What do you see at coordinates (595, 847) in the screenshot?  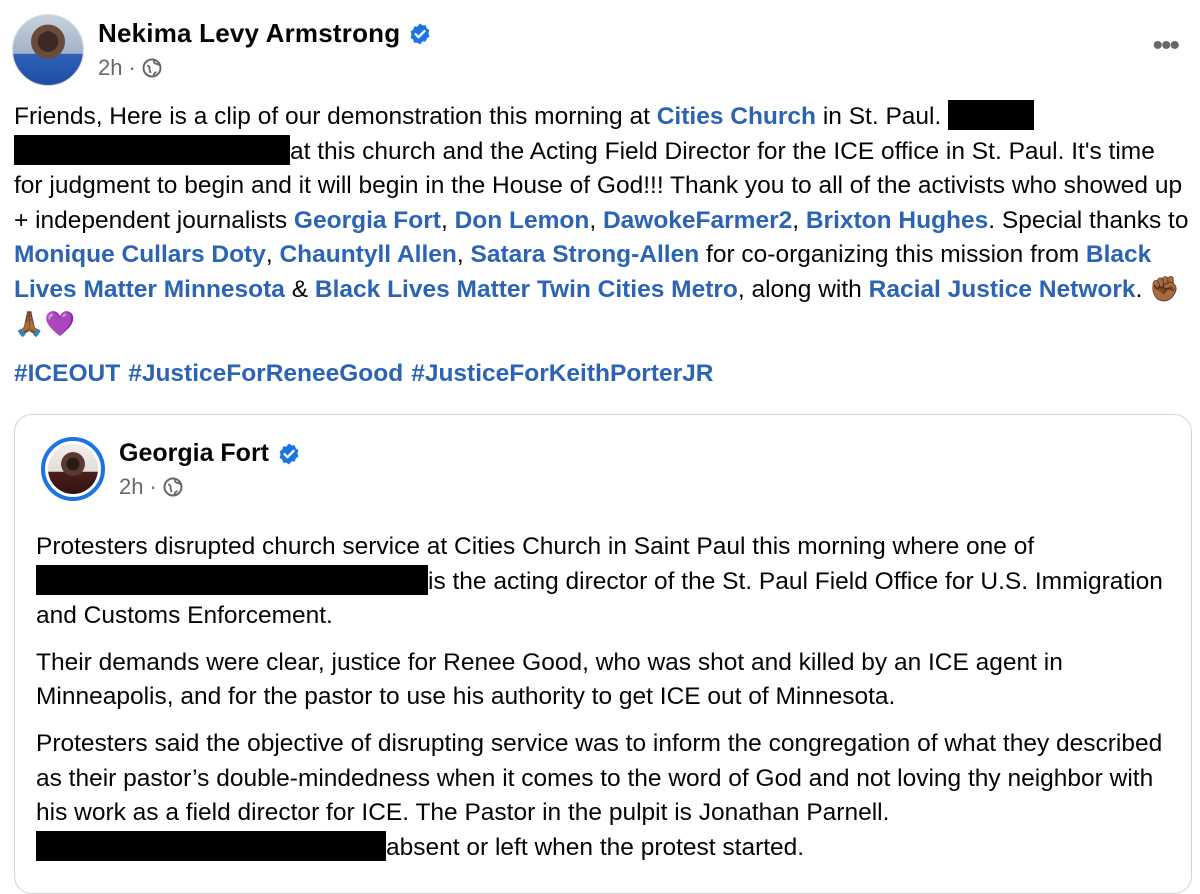 I see `text-segment: absent or left when the protest started.` at bounding box center [595, 847].